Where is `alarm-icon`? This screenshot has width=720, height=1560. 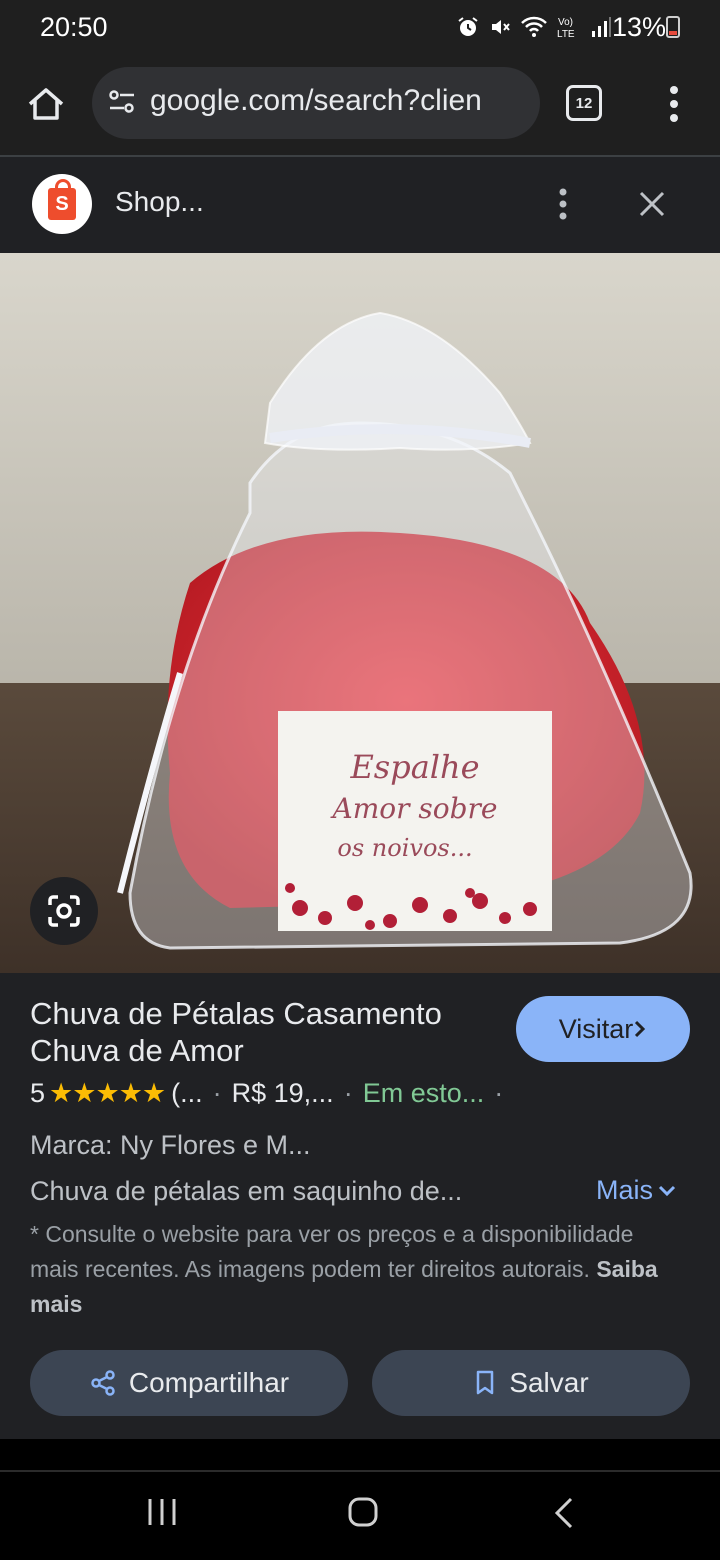
alarm-icon is located at coordinates (468, 26).